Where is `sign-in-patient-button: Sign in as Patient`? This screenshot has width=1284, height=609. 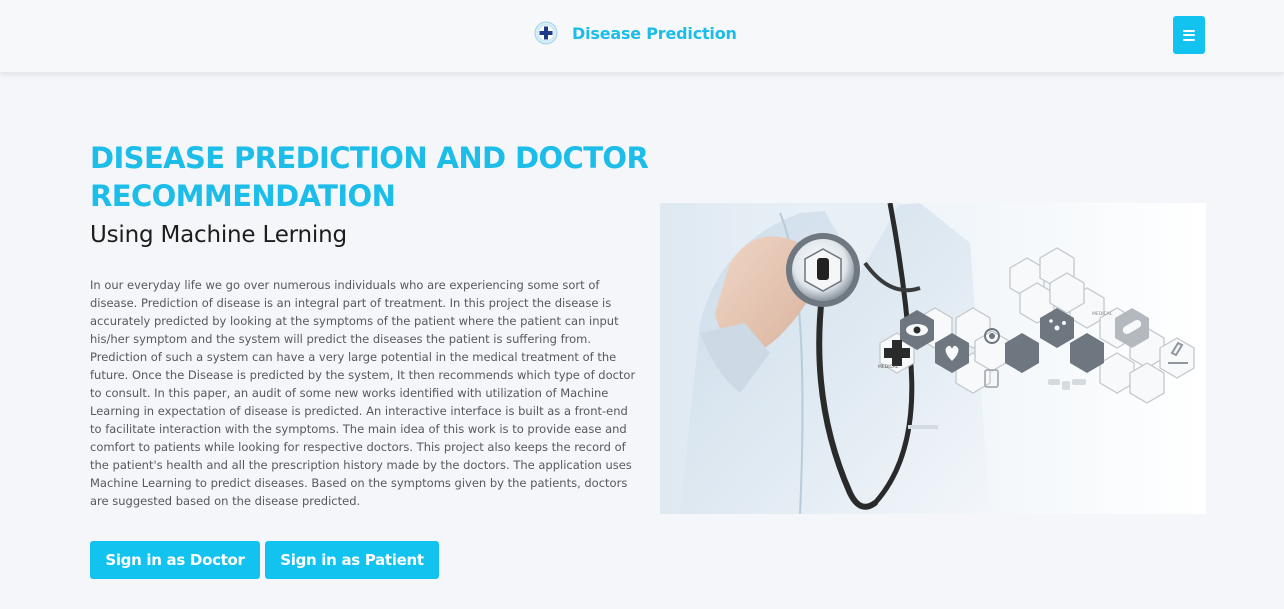
sign-in-patient-button: Sign in as Patient is located at coordinates (352, 560).